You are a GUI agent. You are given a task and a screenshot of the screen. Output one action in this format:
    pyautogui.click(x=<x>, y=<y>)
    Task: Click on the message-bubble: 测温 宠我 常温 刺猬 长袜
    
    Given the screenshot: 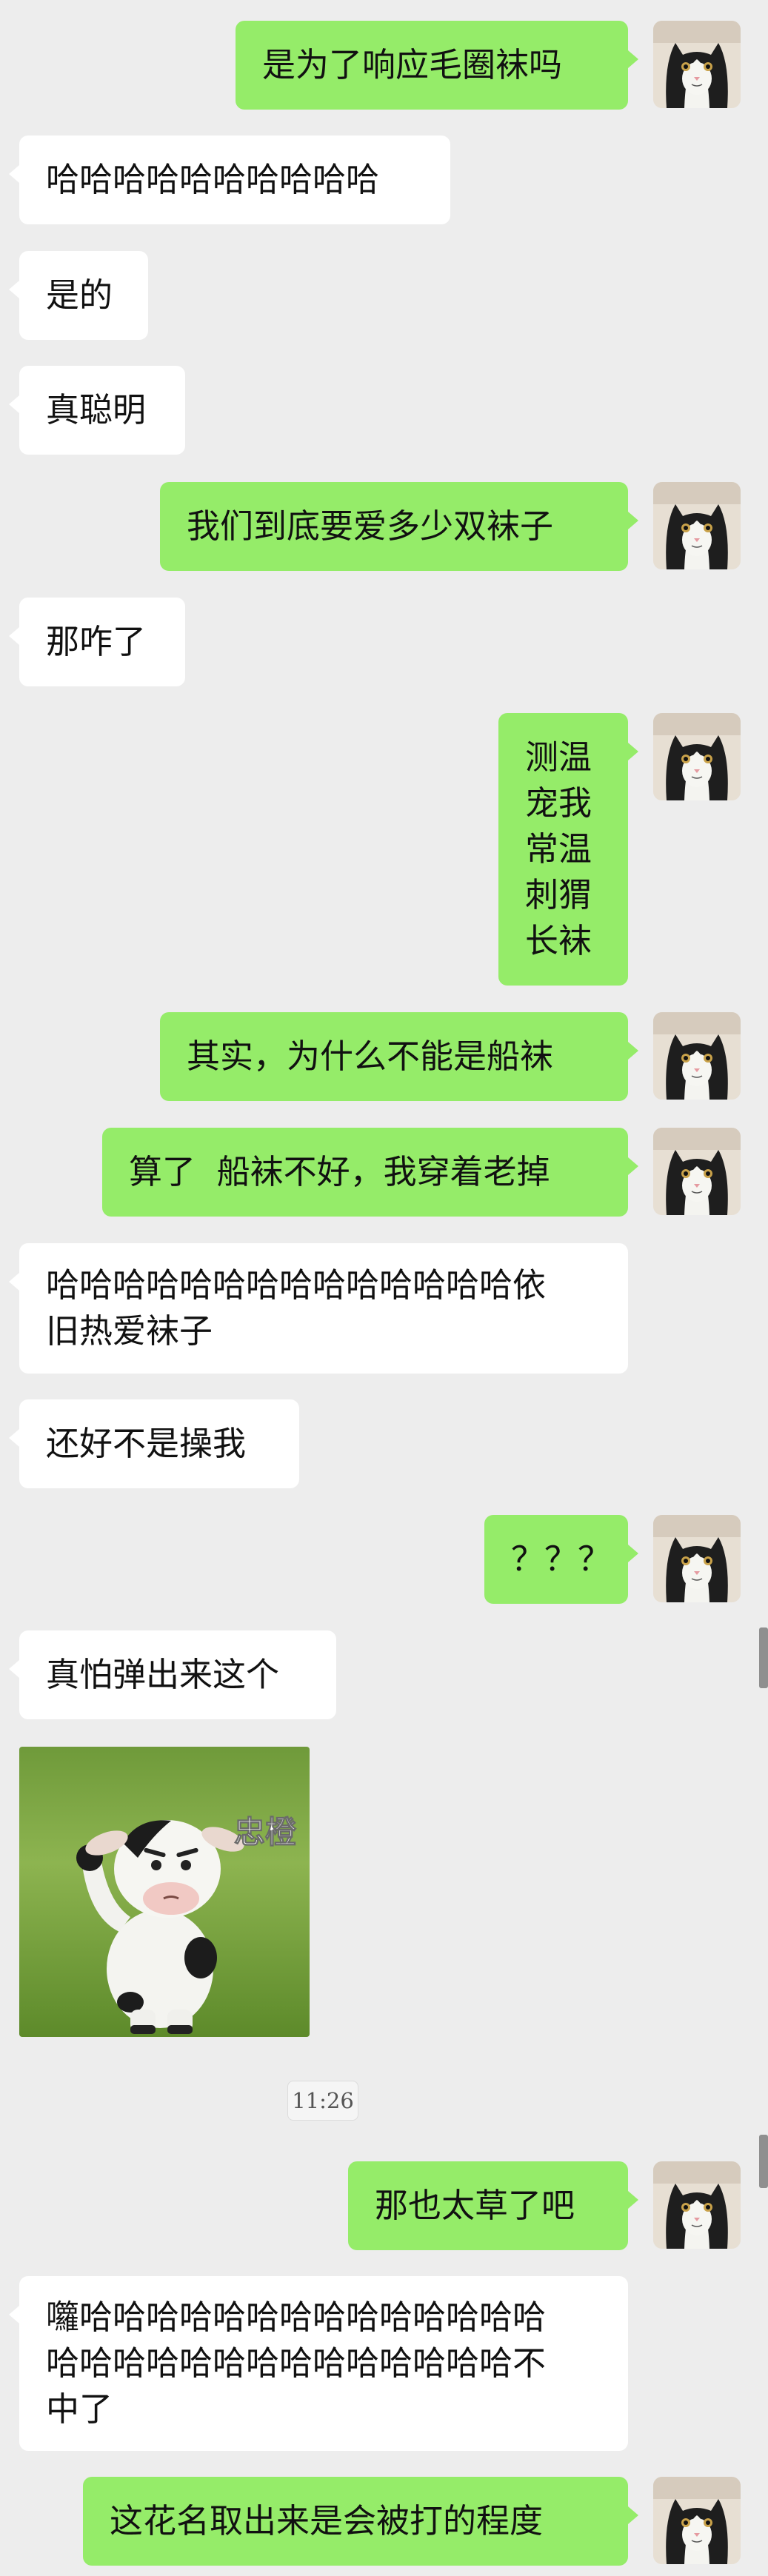 What is the action you would take?
    pyautogui.click(x=568, y=849)
    